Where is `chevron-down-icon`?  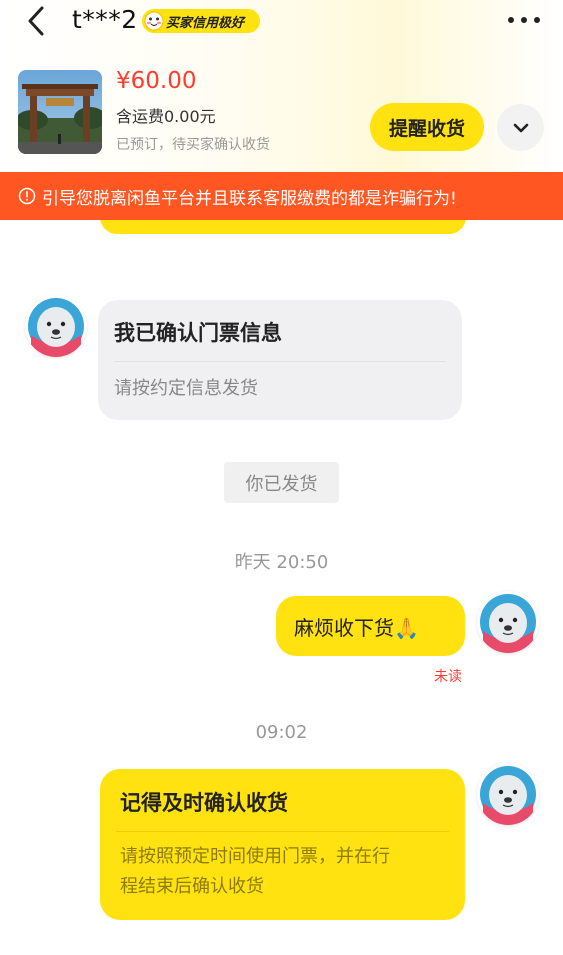
chevron-down-icon is located at coordinates (520, 127).